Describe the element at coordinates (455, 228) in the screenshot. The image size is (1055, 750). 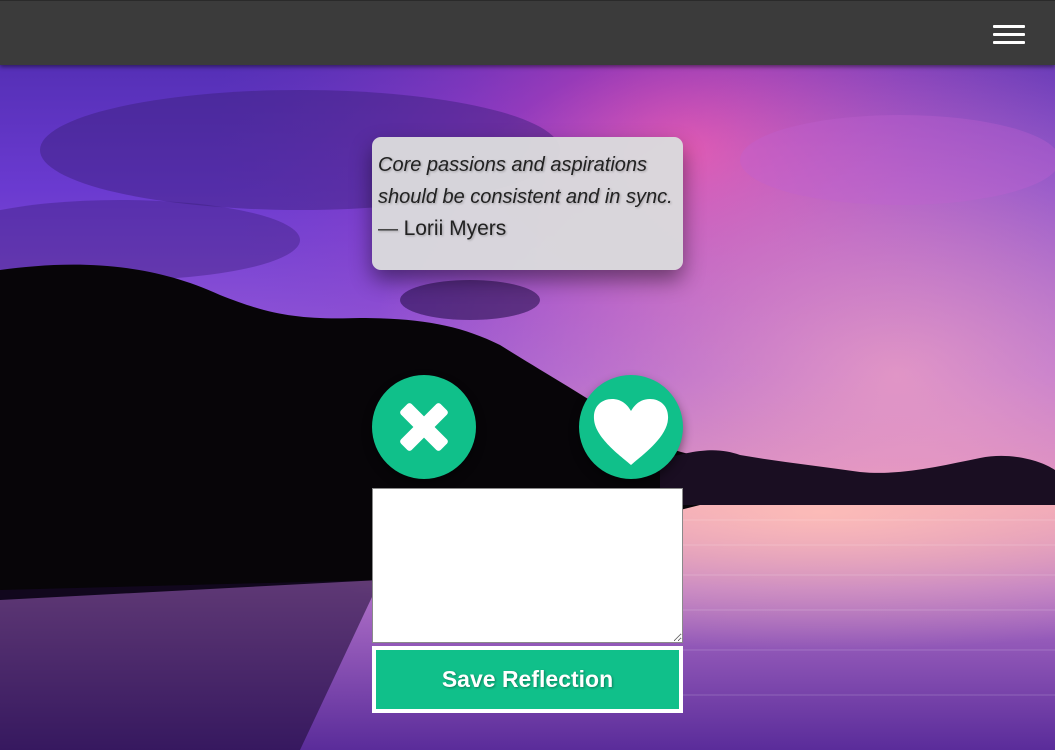
I see `quote-author: Lorii Myers` at that location.